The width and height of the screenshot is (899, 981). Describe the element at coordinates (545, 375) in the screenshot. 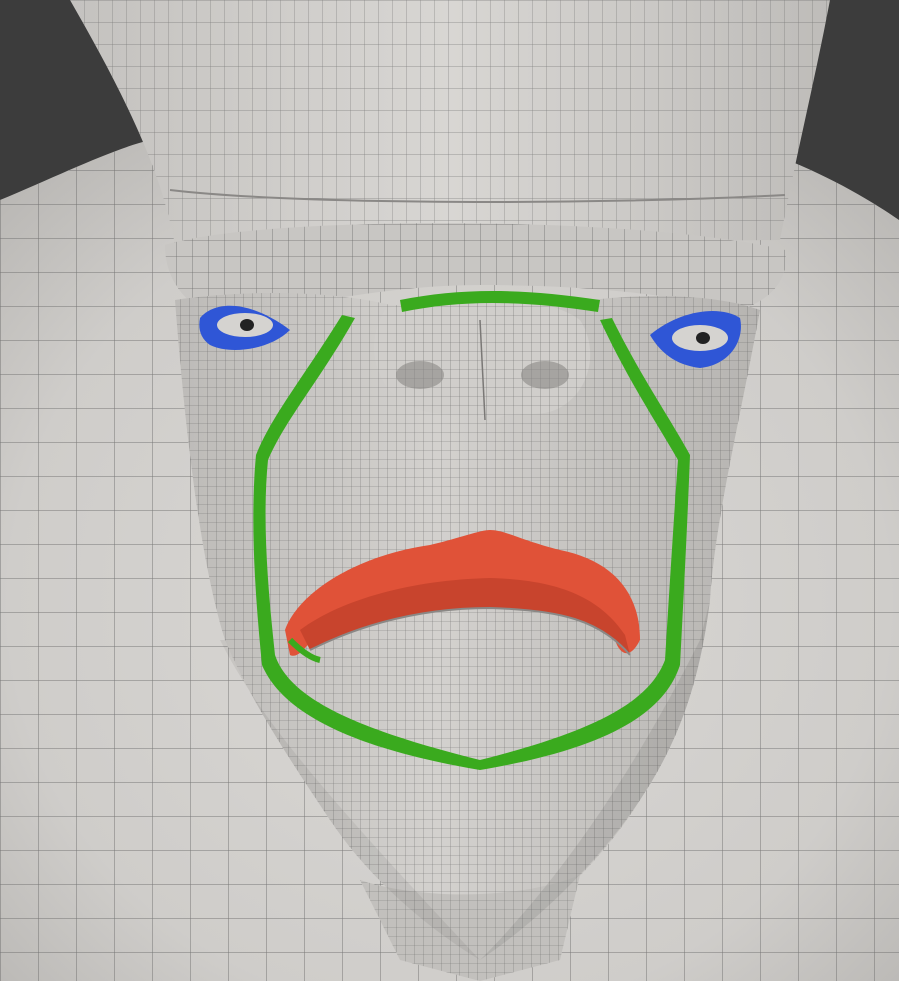

I see `nostril-right` at that location.